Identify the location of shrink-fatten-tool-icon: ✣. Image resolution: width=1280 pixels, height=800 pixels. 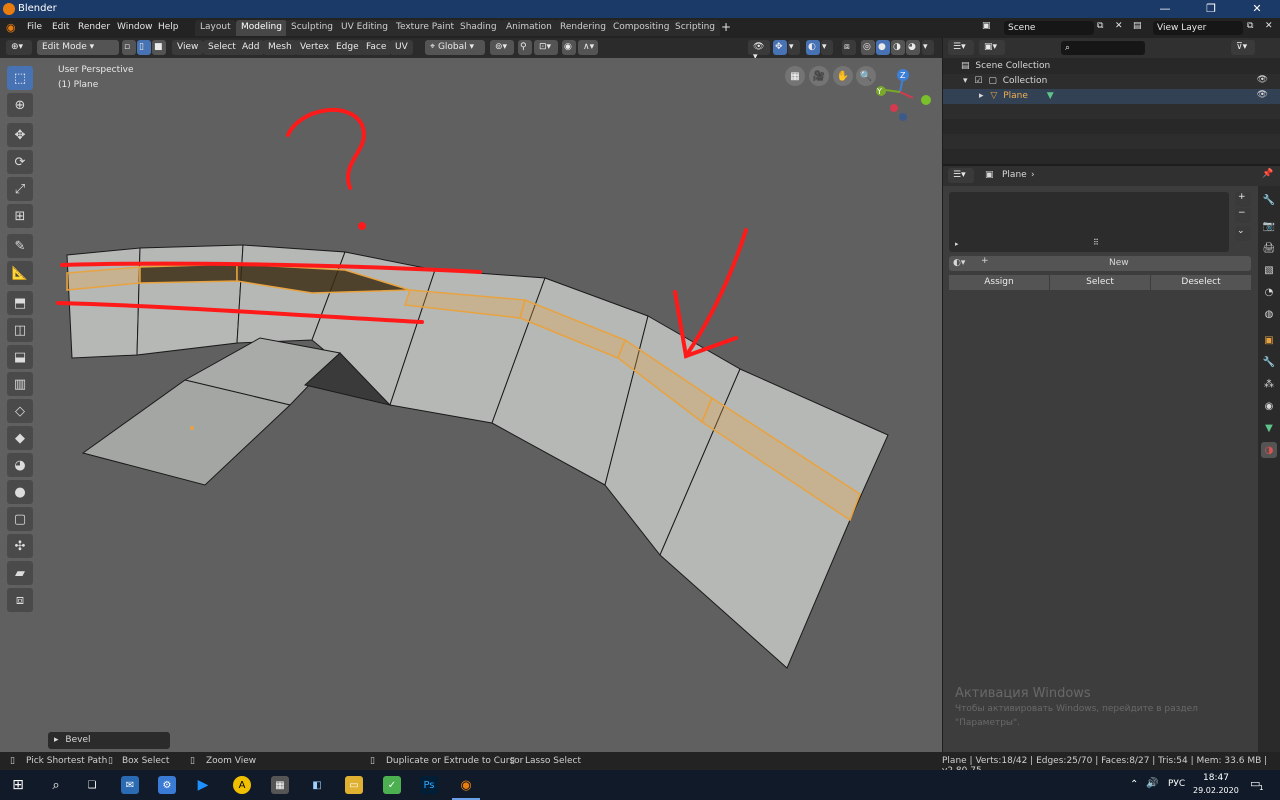
(20, 546).